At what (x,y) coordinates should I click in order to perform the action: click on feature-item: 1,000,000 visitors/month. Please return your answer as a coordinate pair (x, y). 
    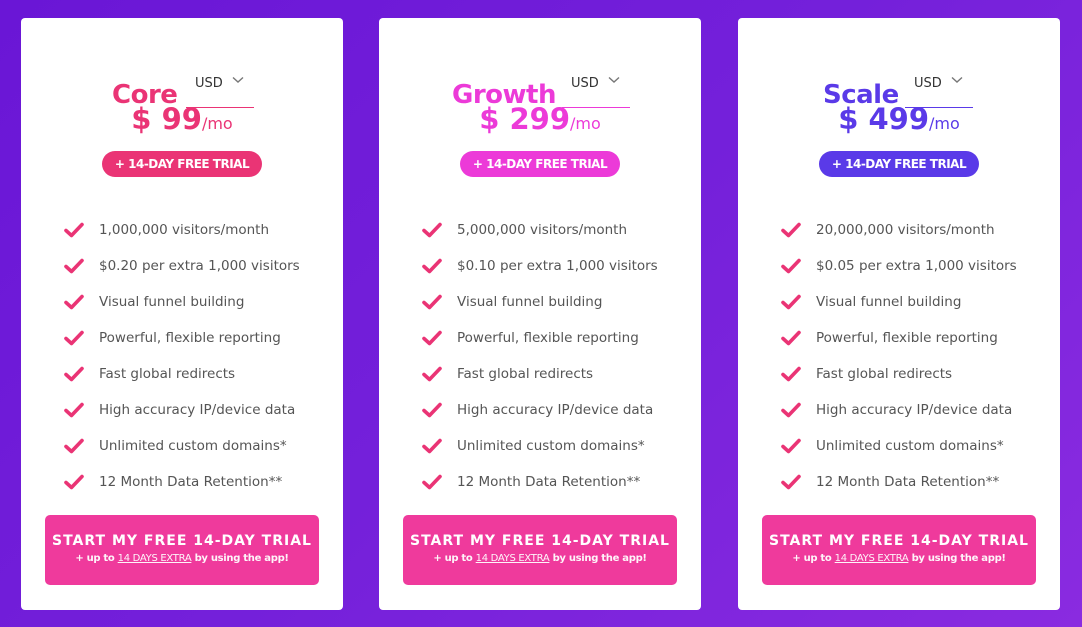
    Looking at the image, I should click on (198, 230).